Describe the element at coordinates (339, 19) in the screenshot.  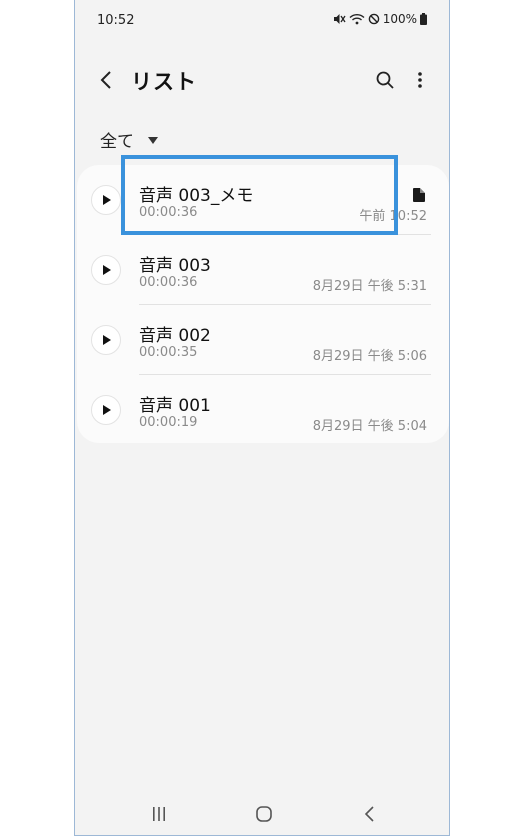
I see `mute-icon` at that location.